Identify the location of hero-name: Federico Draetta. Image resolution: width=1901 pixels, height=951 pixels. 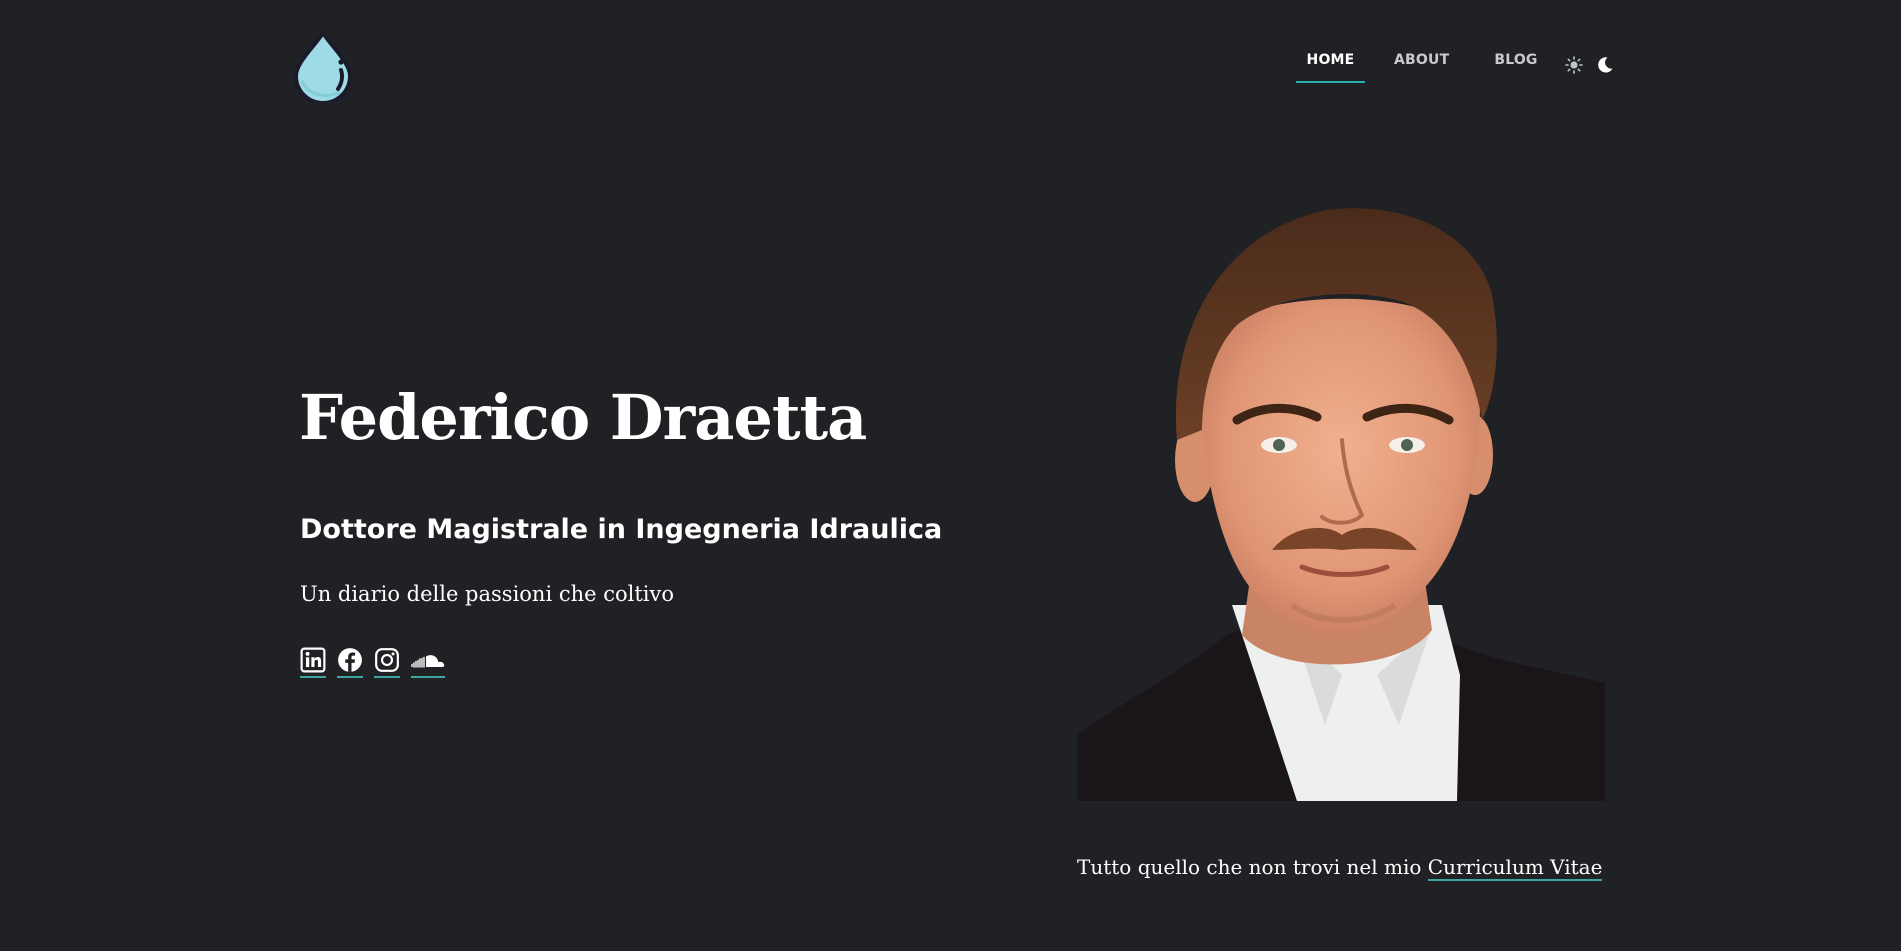
(583, 417).